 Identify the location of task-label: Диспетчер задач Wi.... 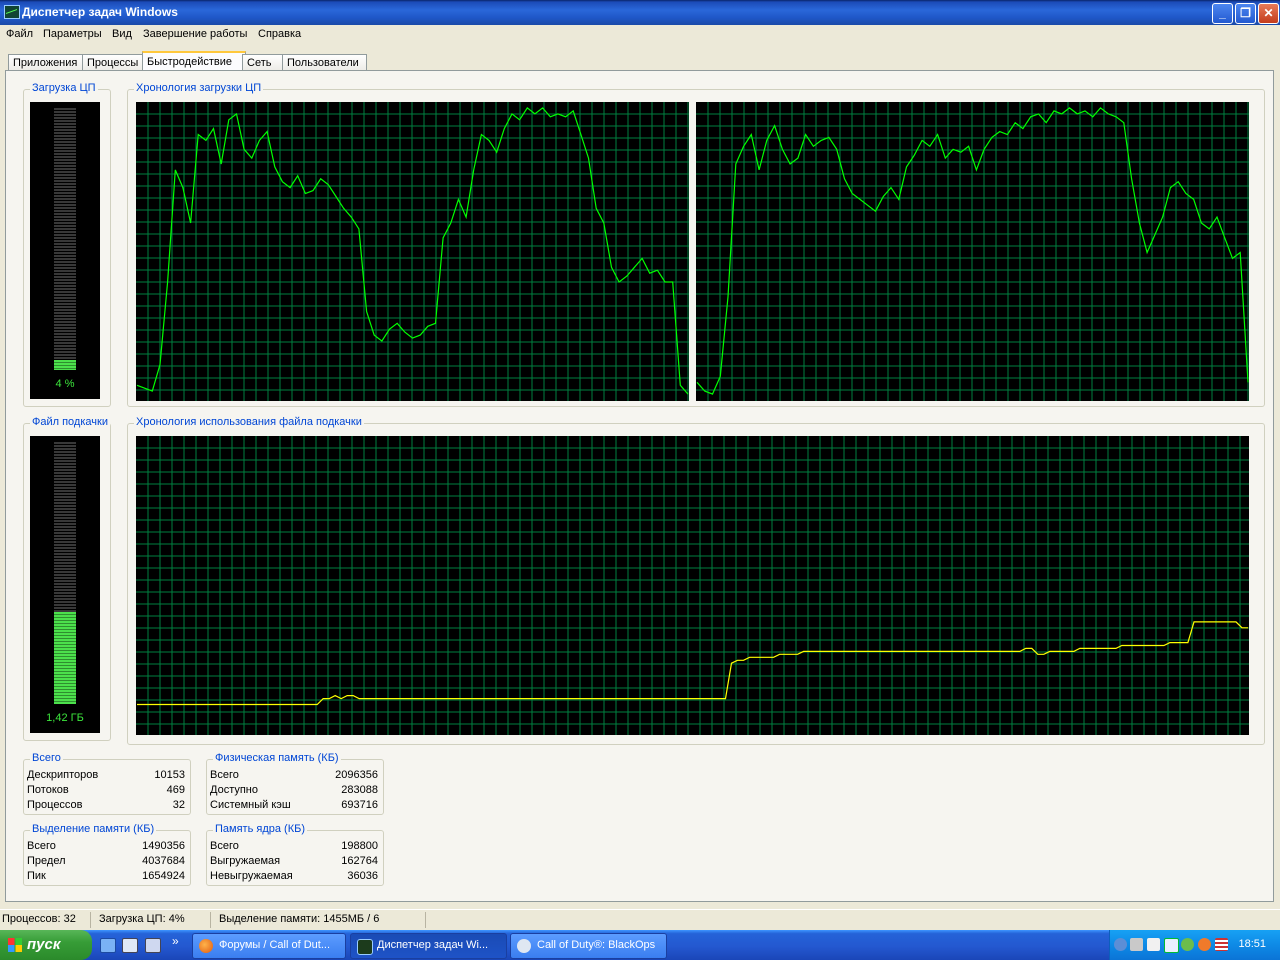
(433, 945).